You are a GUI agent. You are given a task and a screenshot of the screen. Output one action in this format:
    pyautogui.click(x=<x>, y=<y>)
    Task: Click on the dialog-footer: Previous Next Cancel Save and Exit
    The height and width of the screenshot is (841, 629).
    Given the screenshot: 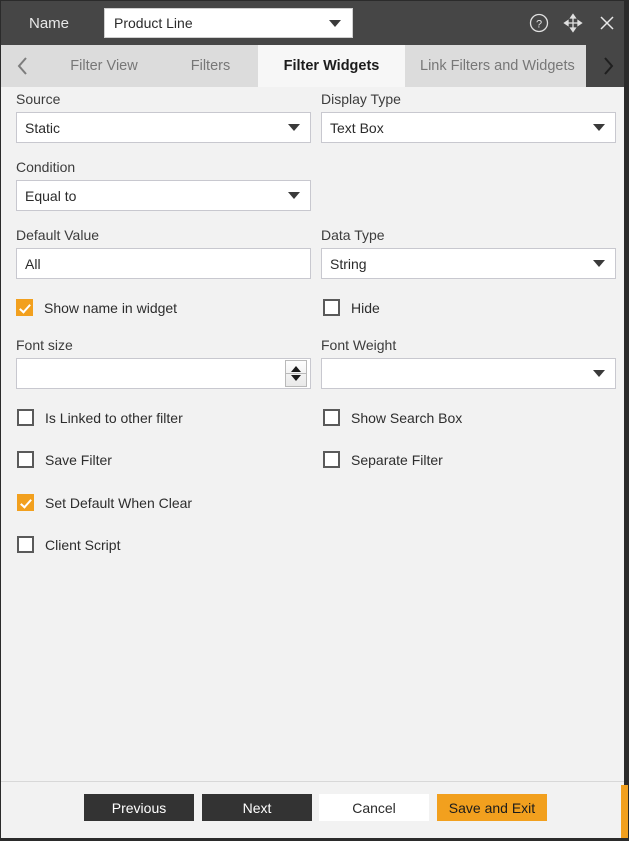 What is the action you would take?
    pyautogui.click(x=314, y=810)
    